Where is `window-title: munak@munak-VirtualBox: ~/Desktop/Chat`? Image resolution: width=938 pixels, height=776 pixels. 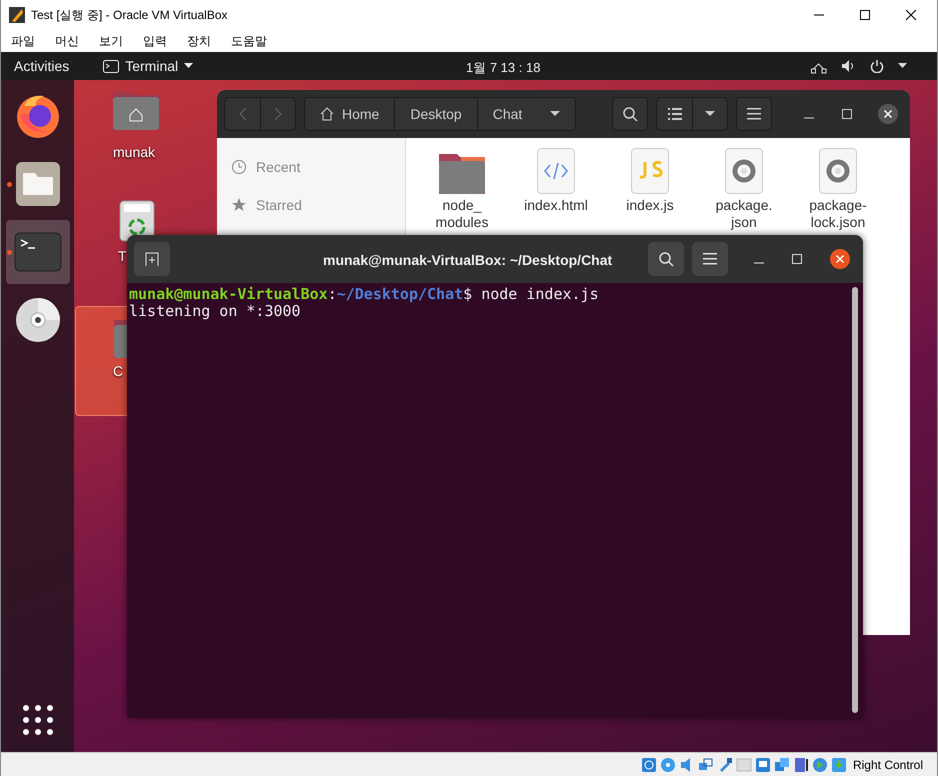 window-title: munak@munak-VirtualBox: ~/Desktop/Chat is located at coordinates (467, 260).